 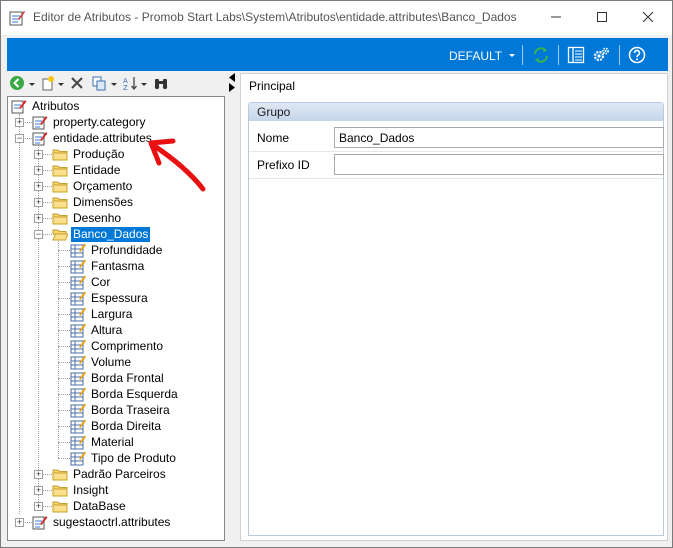 I want to click on tree-node: Volume, so click(x=101, y=362).